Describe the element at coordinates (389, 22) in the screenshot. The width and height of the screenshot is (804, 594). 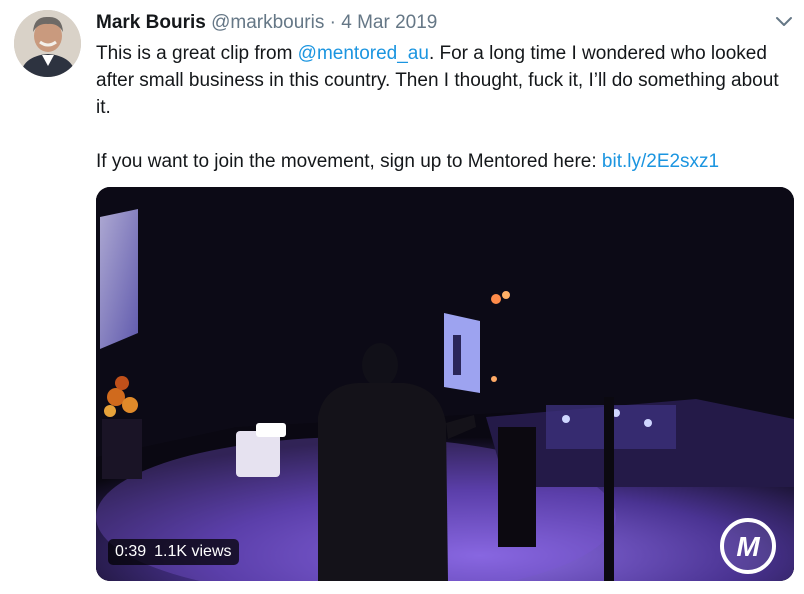
I see `tweet-date: 4 Mar 2019` at that location.